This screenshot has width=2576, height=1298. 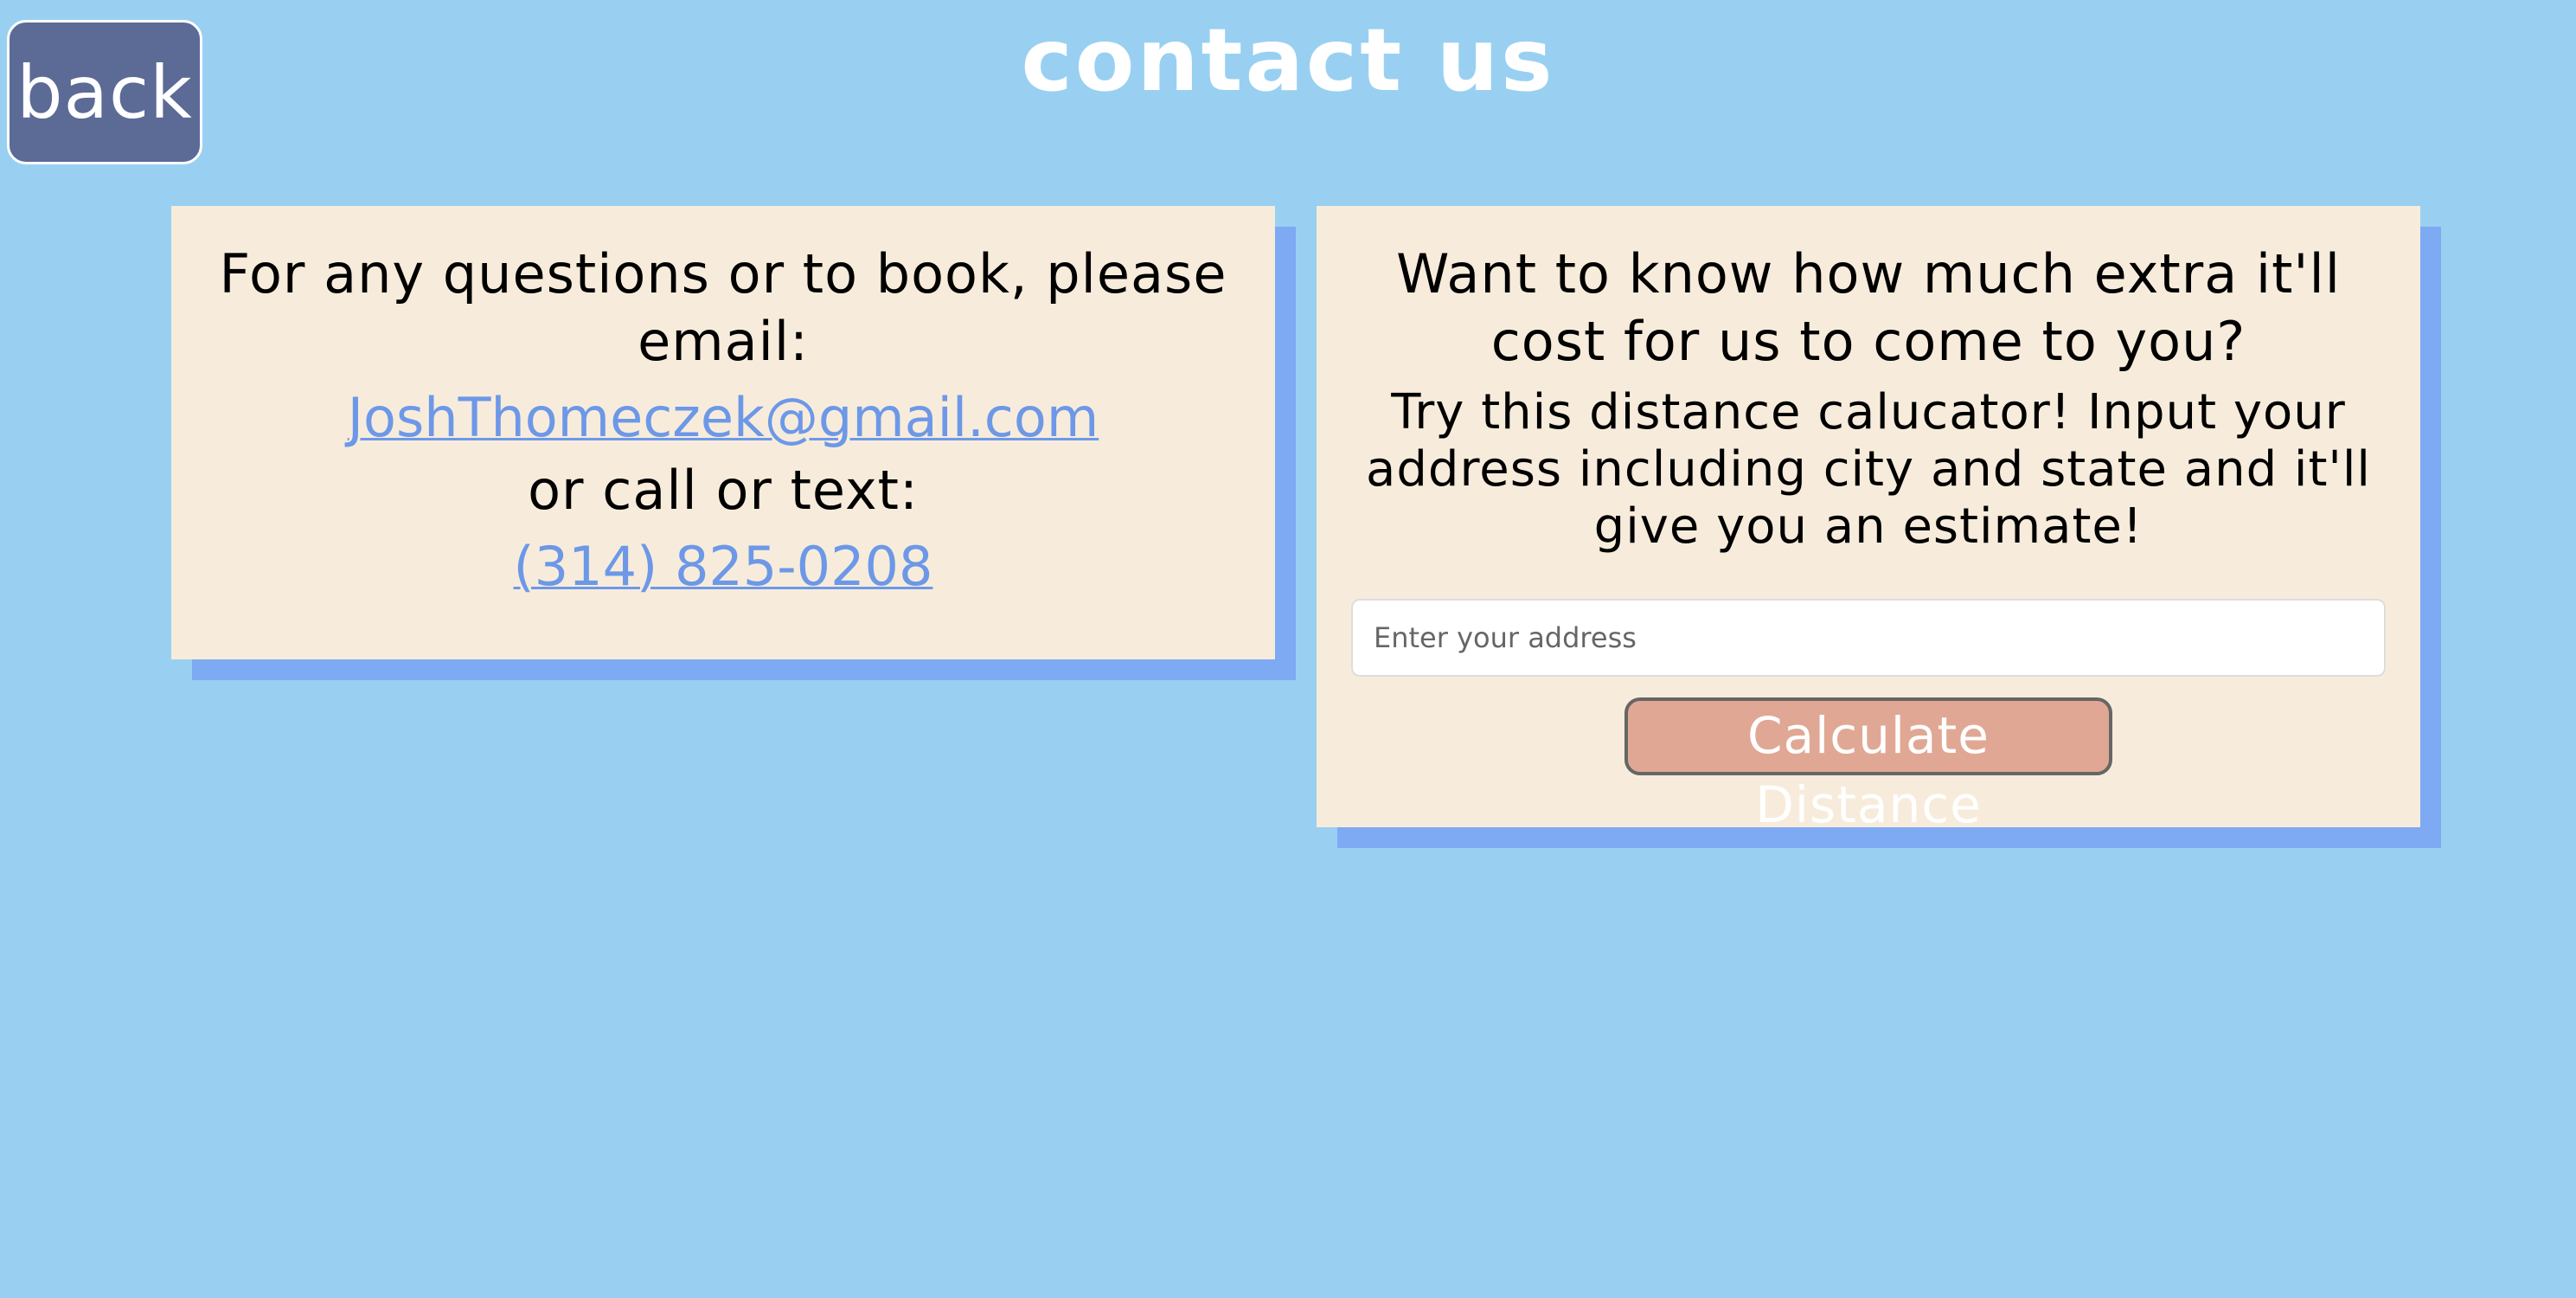 What do you see at coordinates (723, 490) in the screenshot?
I see `call-text: or call or text:` at bounding box center [723, 490].